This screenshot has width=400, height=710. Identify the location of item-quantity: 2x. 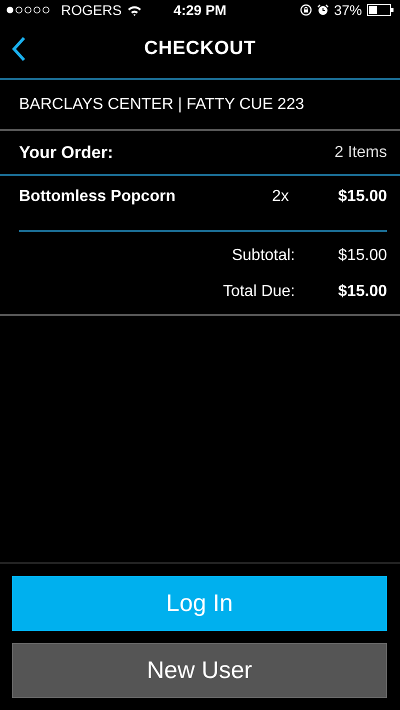
(281, 197).